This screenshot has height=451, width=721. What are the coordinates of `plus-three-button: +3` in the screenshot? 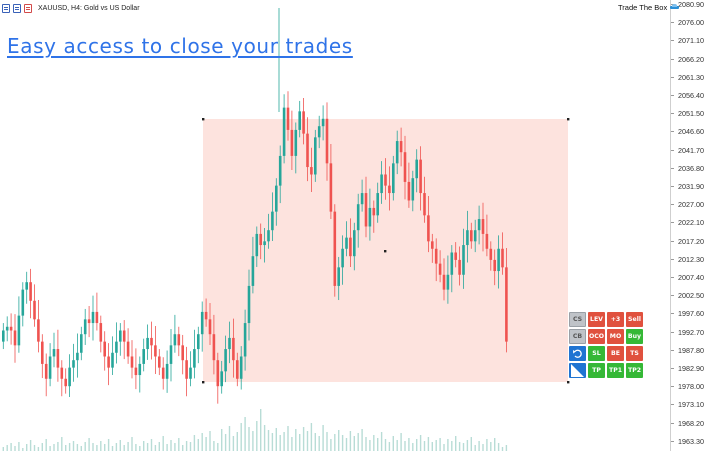 It's located at (615, 319).